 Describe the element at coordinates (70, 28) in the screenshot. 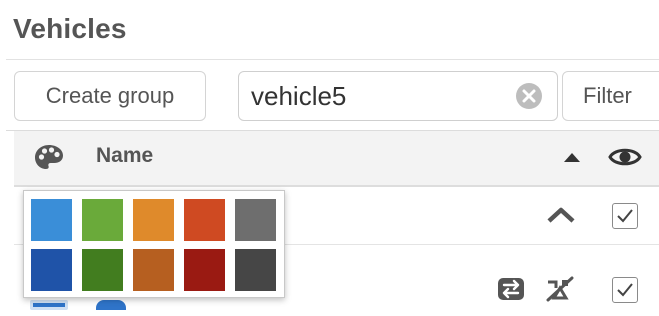

I see `page-title: Vehicles` at that location.